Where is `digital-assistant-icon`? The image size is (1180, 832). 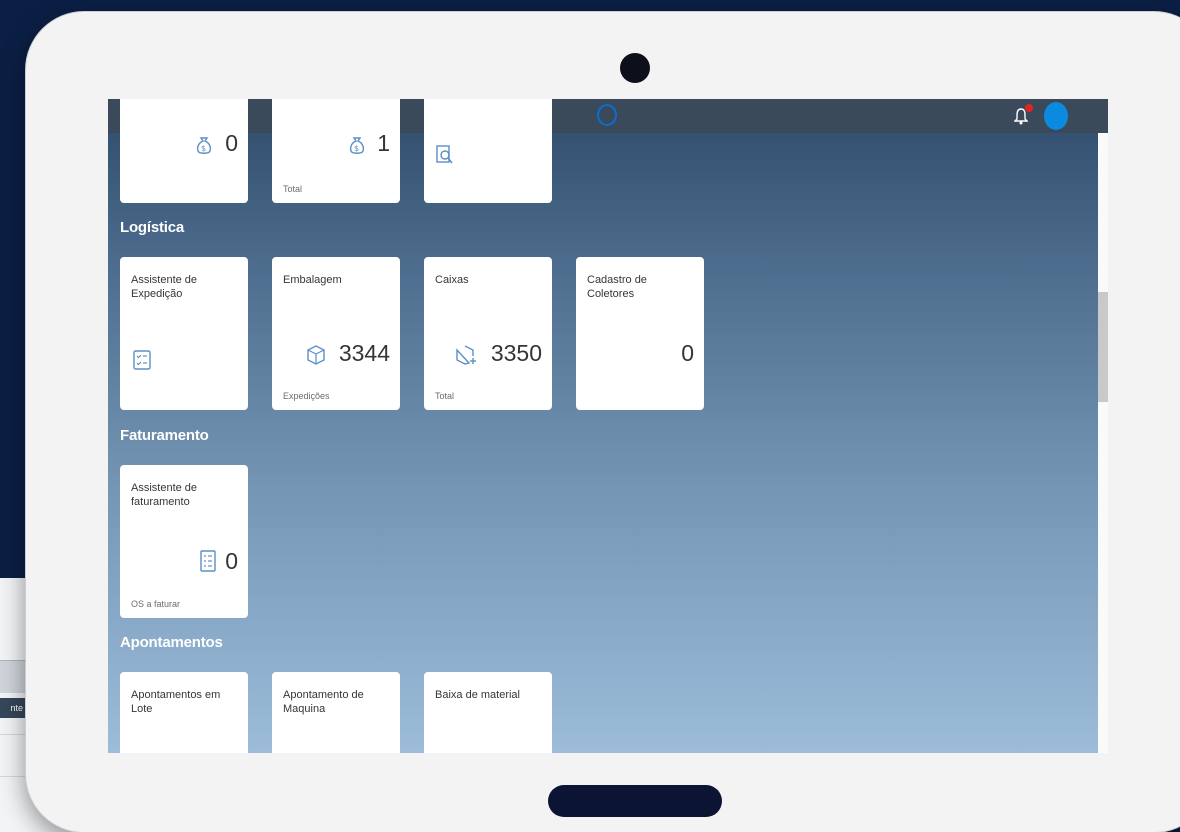
digital-assistant-icon is located at coordinates (607, 115).